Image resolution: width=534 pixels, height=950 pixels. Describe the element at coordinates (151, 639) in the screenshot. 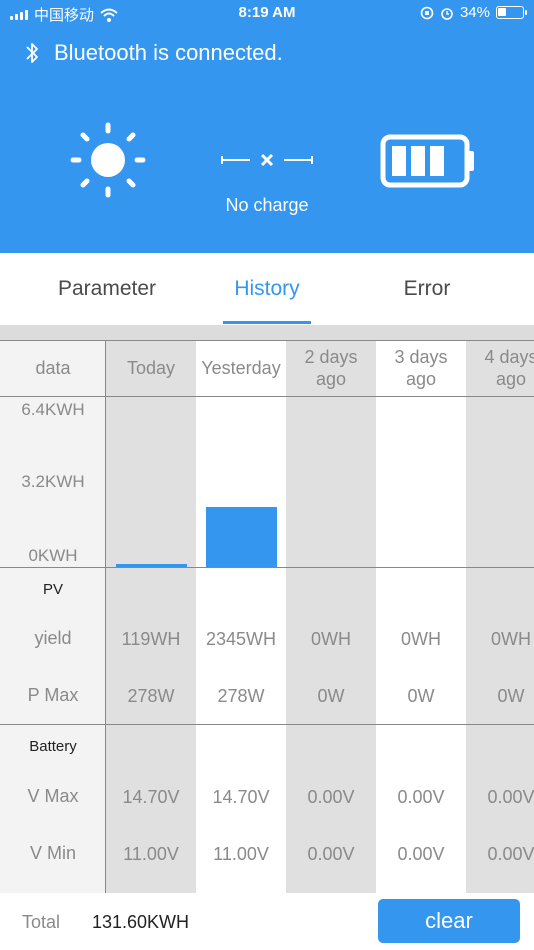

I see `yield-today: 119WH` at that location.